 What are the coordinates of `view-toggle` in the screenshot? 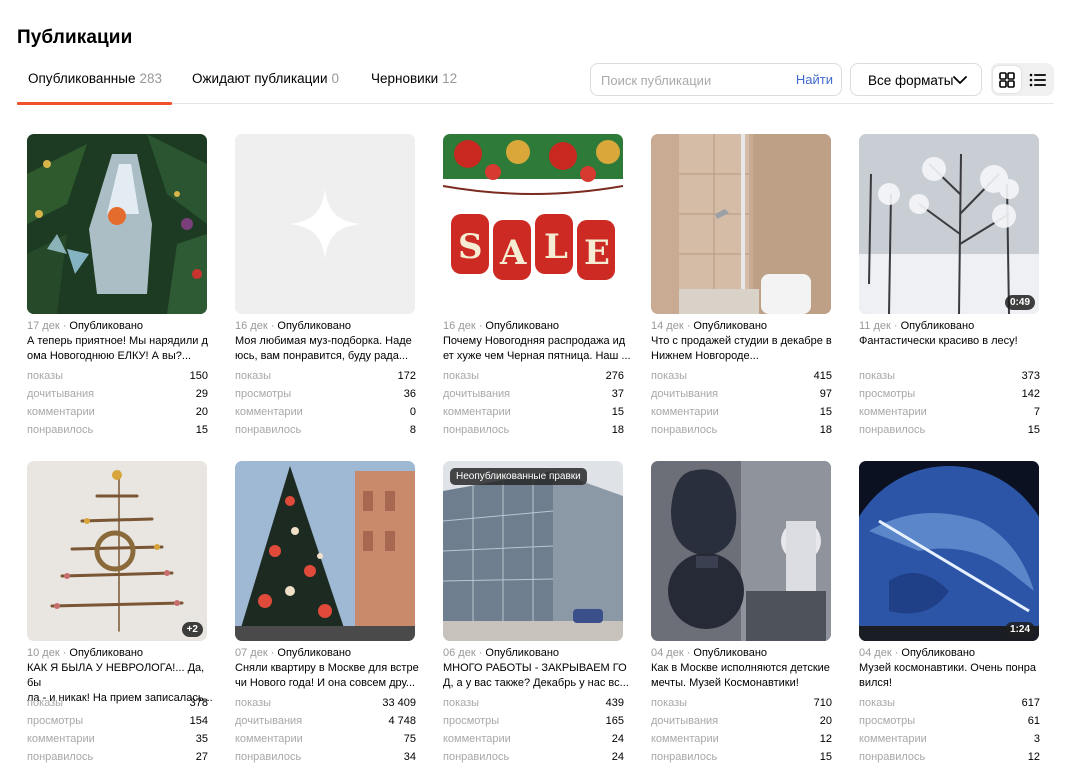 It's located at (1022, 79).